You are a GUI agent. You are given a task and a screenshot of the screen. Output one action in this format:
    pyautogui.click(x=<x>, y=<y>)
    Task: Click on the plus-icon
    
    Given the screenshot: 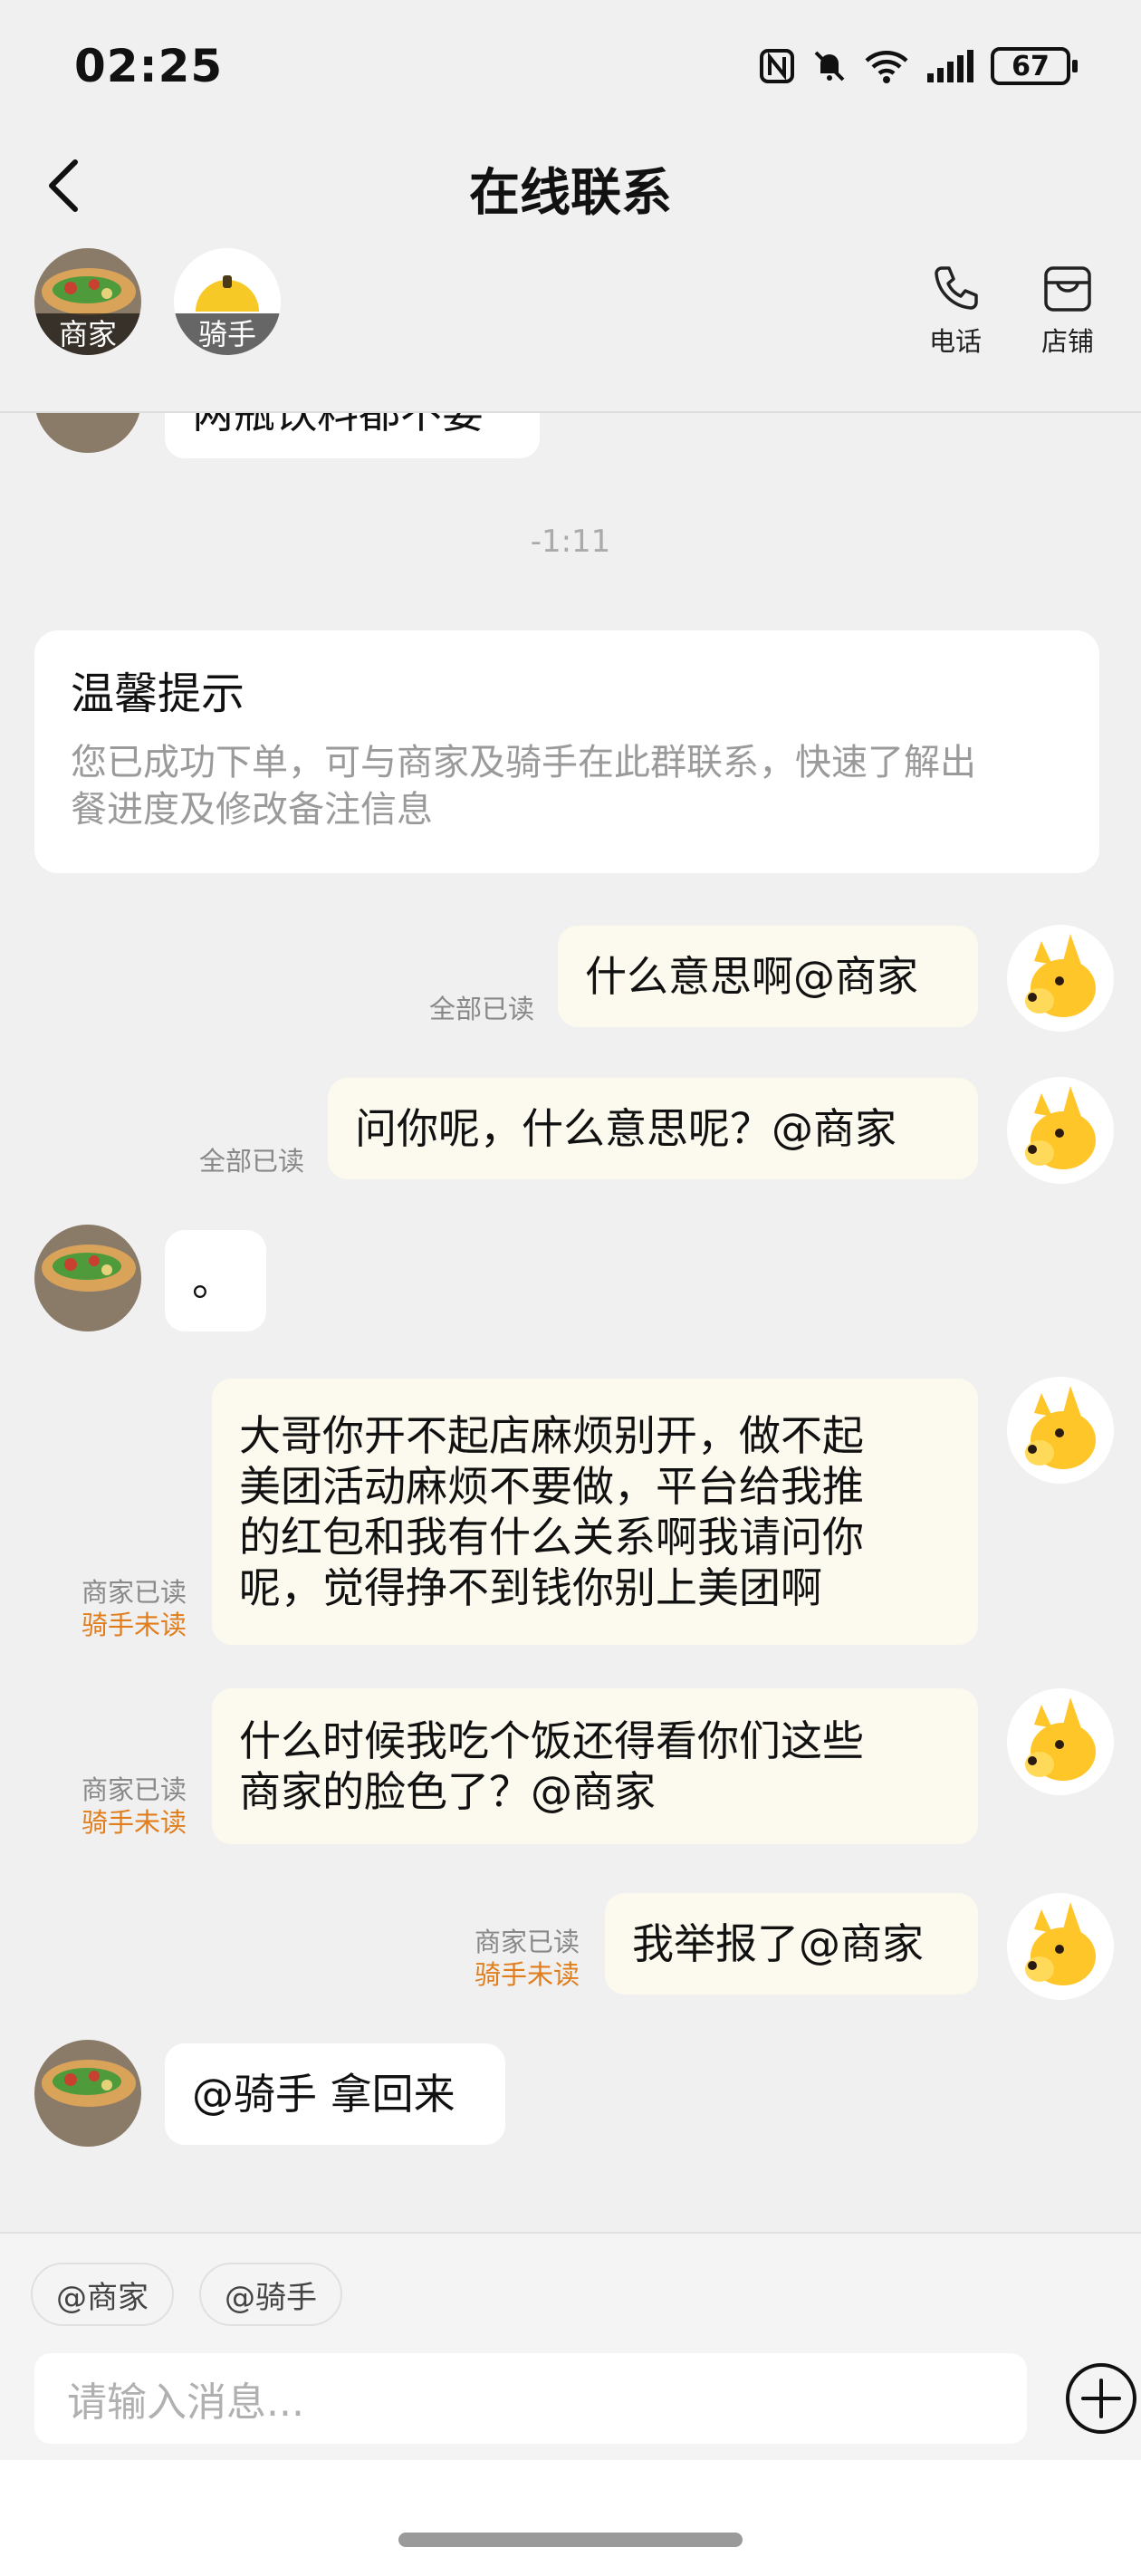 What is the action you would take?
    pyautogui.click(x=1101, y=2398)
    